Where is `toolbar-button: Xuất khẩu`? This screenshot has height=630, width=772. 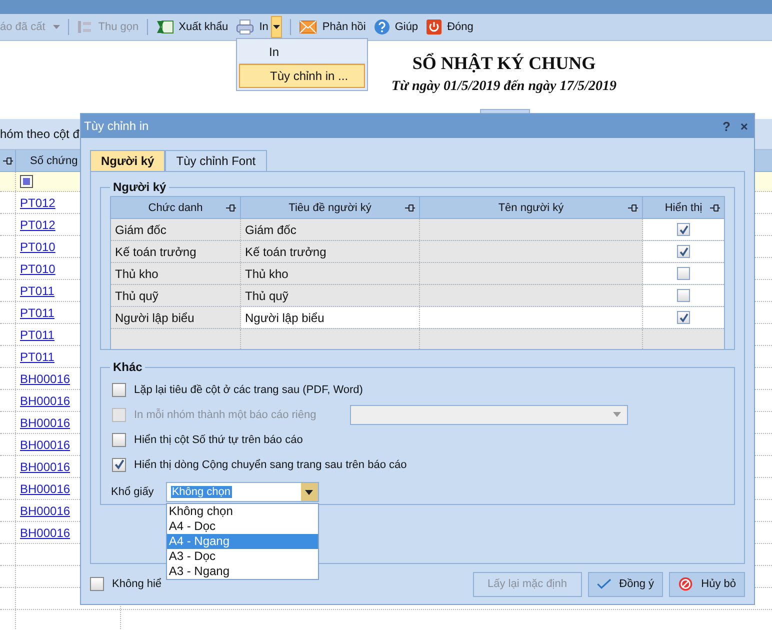
toolbar-button: Xuất khẩu is located at coordinates (192, 27).